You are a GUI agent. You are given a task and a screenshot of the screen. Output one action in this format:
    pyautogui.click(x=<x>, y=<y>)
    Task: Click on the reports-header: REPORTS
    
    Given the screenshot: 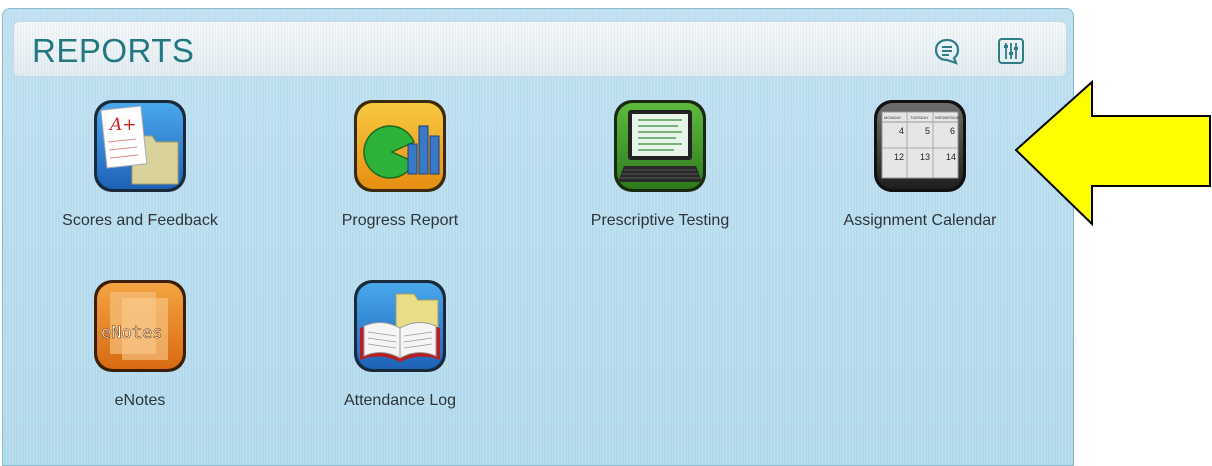 What is the action you would take?
    pyautogui.click(x=540, y=49)
    